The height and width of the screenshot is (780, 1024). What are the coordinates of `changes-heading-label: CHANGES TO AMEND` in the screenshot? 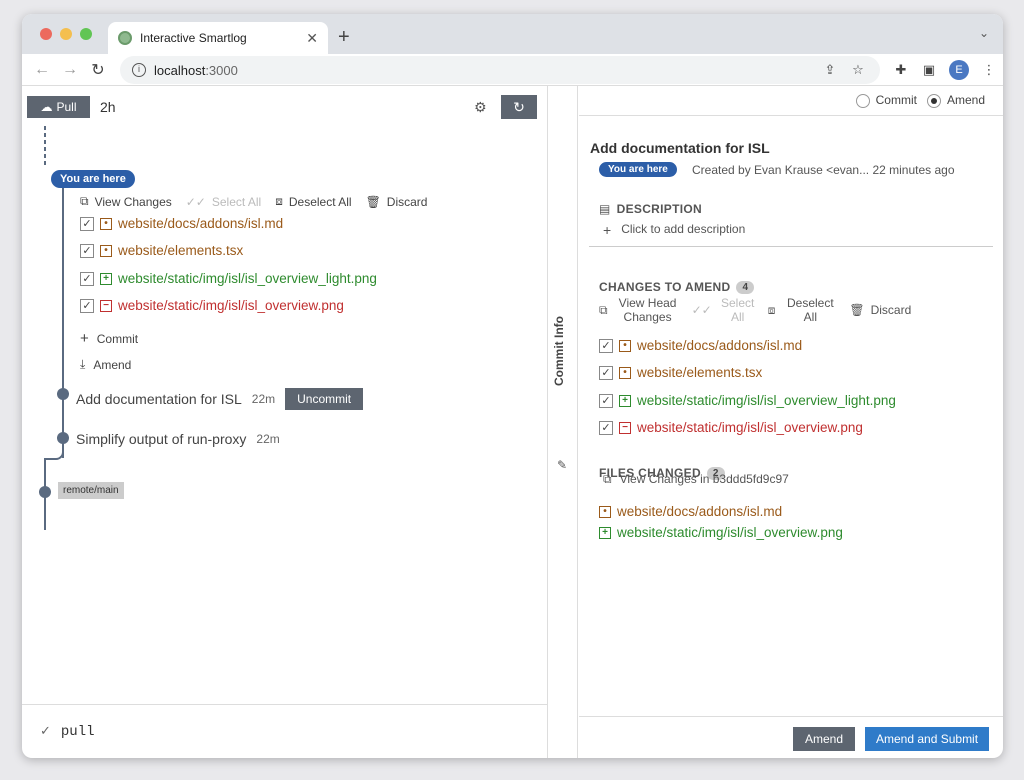 It's located at (665, 287).